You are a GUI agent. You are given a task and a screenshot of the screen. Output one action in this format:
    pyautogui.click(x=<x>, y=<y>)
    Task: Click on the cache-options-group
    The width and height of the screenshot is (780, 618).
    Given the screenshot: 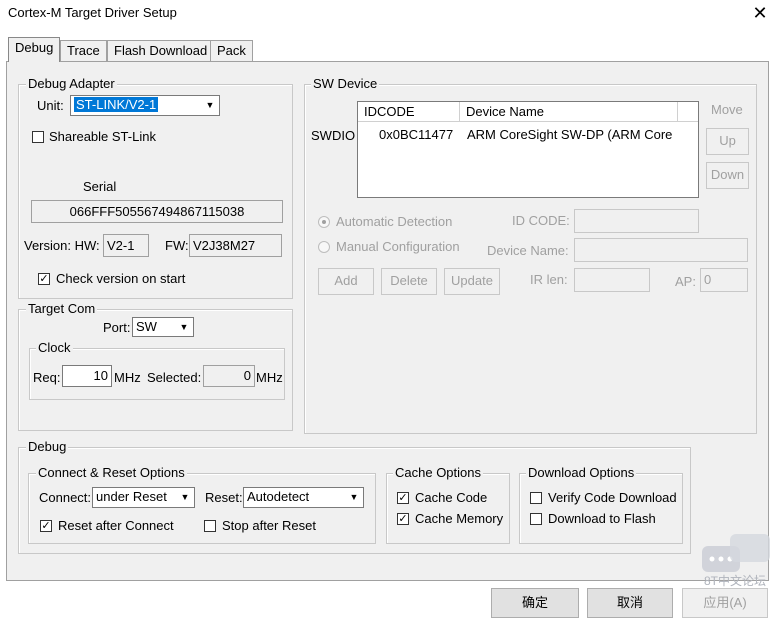 What is the action you would take?
    pyautogui.click(x=448, y=508)
    